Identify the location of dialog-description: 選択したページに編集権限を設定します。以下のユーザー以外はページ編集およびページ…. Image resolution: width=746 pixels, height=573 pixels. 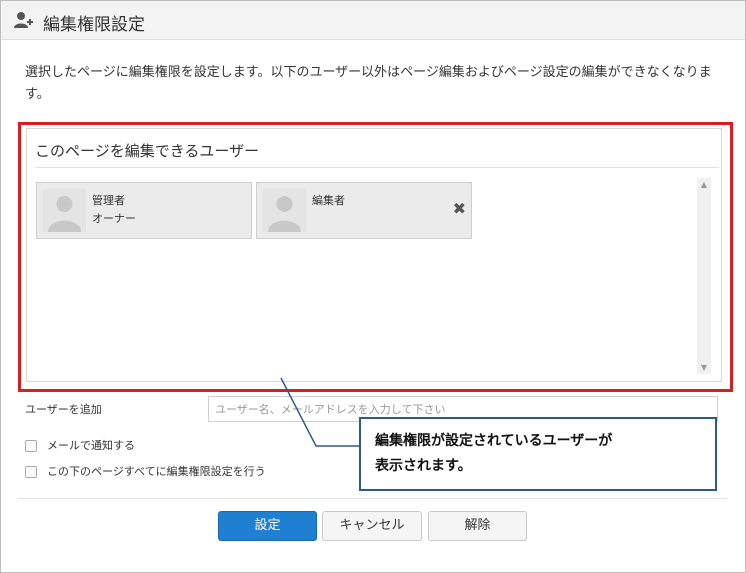
(368, 83).